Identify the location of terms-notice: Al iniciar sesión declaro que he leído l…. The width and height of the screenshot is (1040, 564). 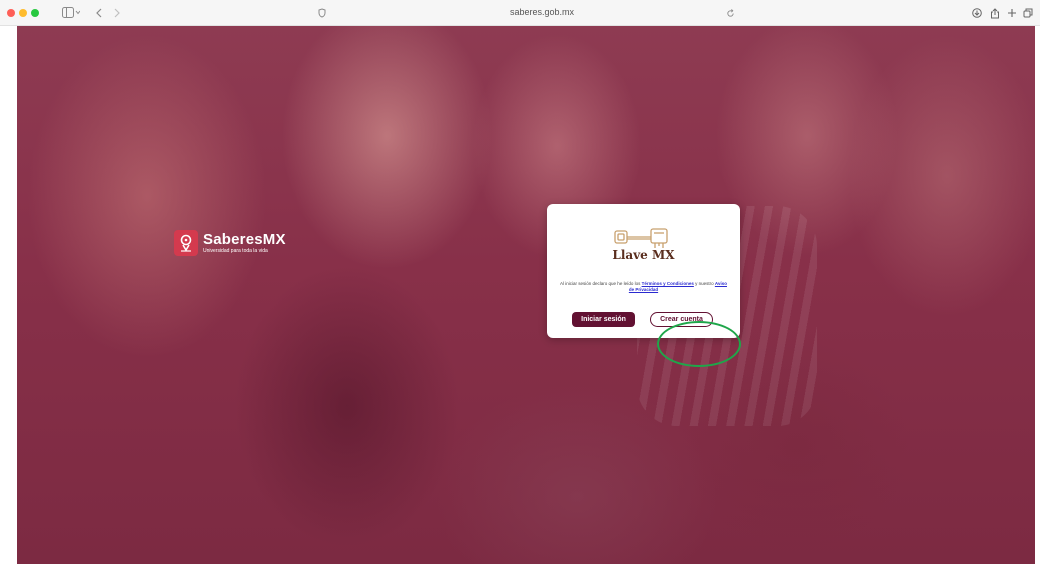
(643, 287).